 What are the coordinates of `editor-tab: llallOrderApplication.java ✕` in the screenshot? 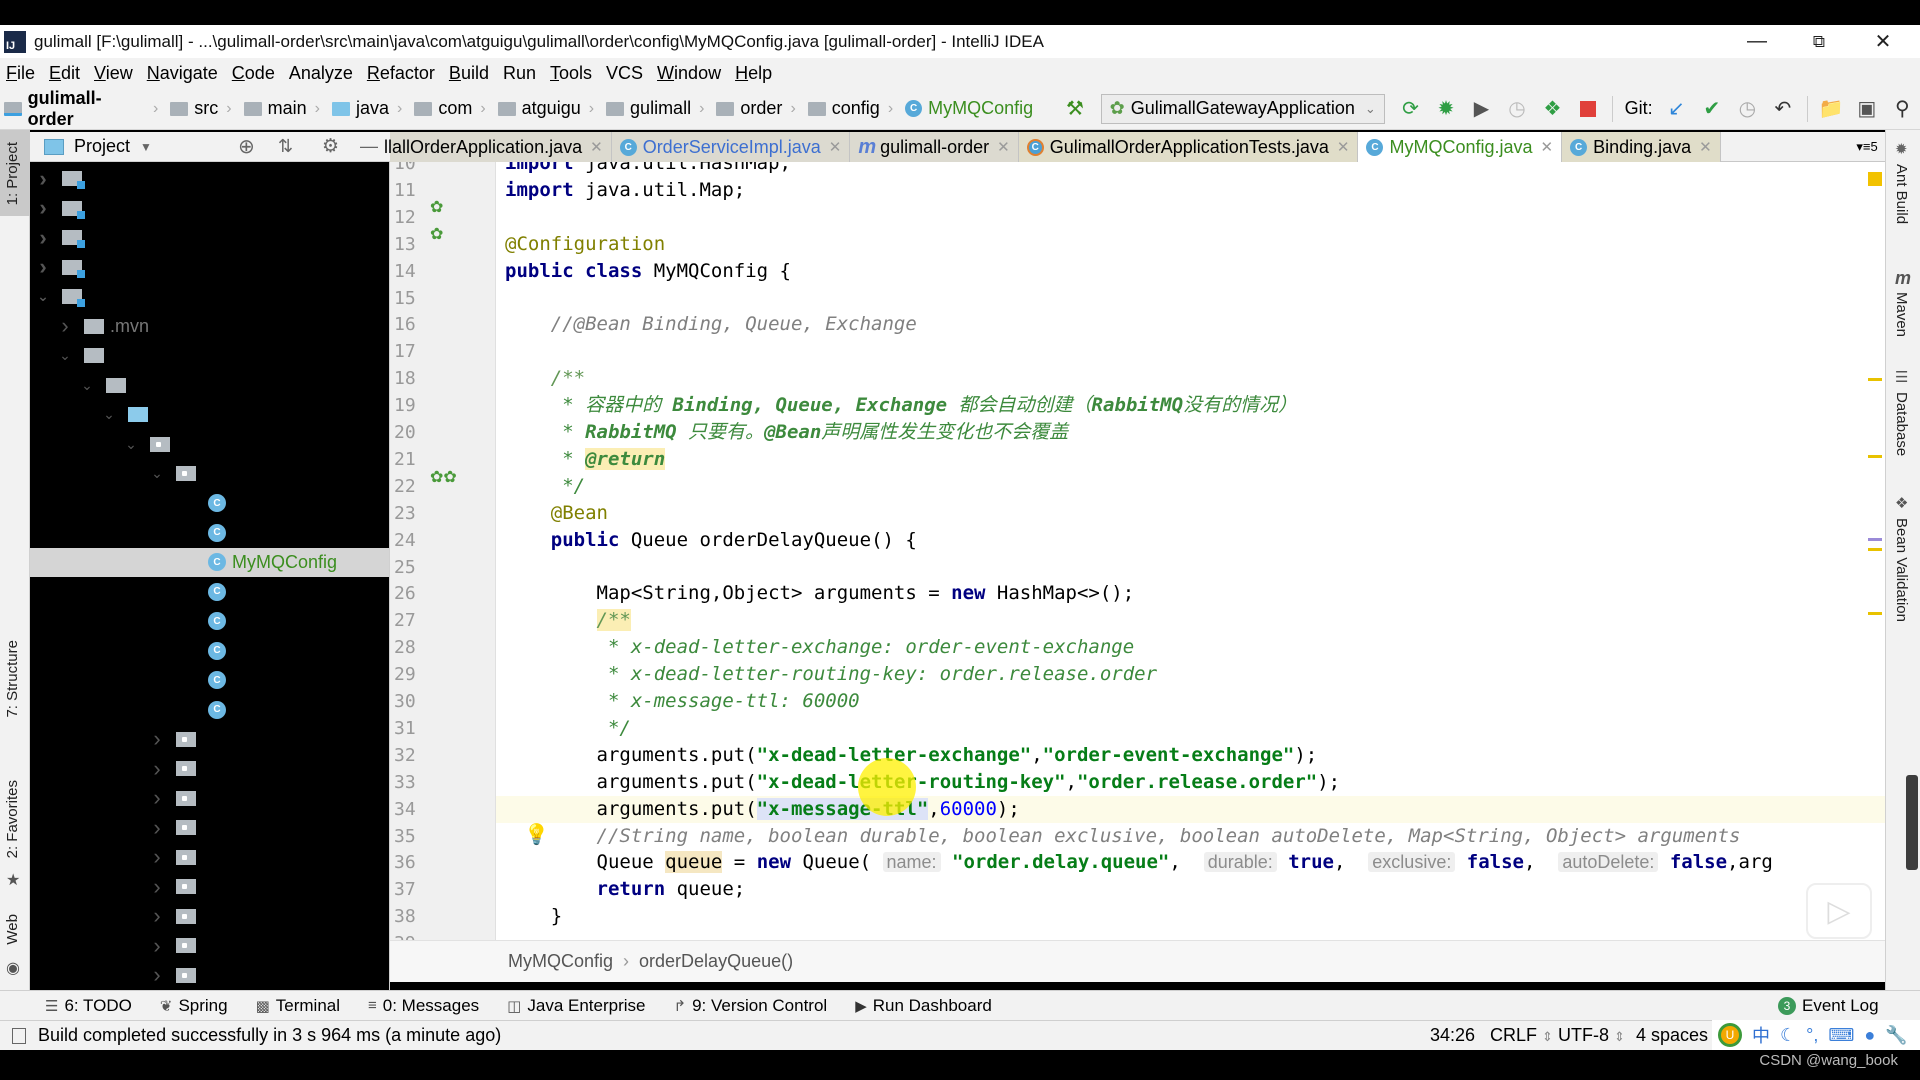 It's located at (498, 147).